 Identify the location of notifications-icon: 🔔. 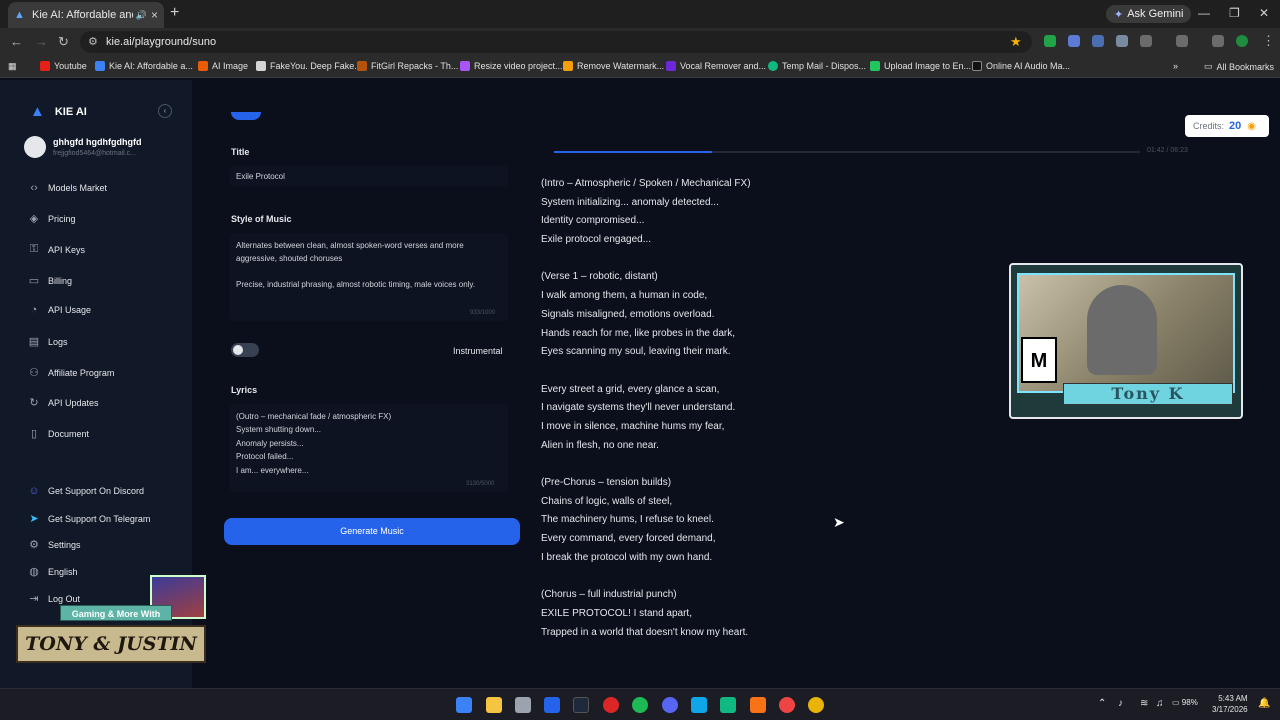
(1264, 703).